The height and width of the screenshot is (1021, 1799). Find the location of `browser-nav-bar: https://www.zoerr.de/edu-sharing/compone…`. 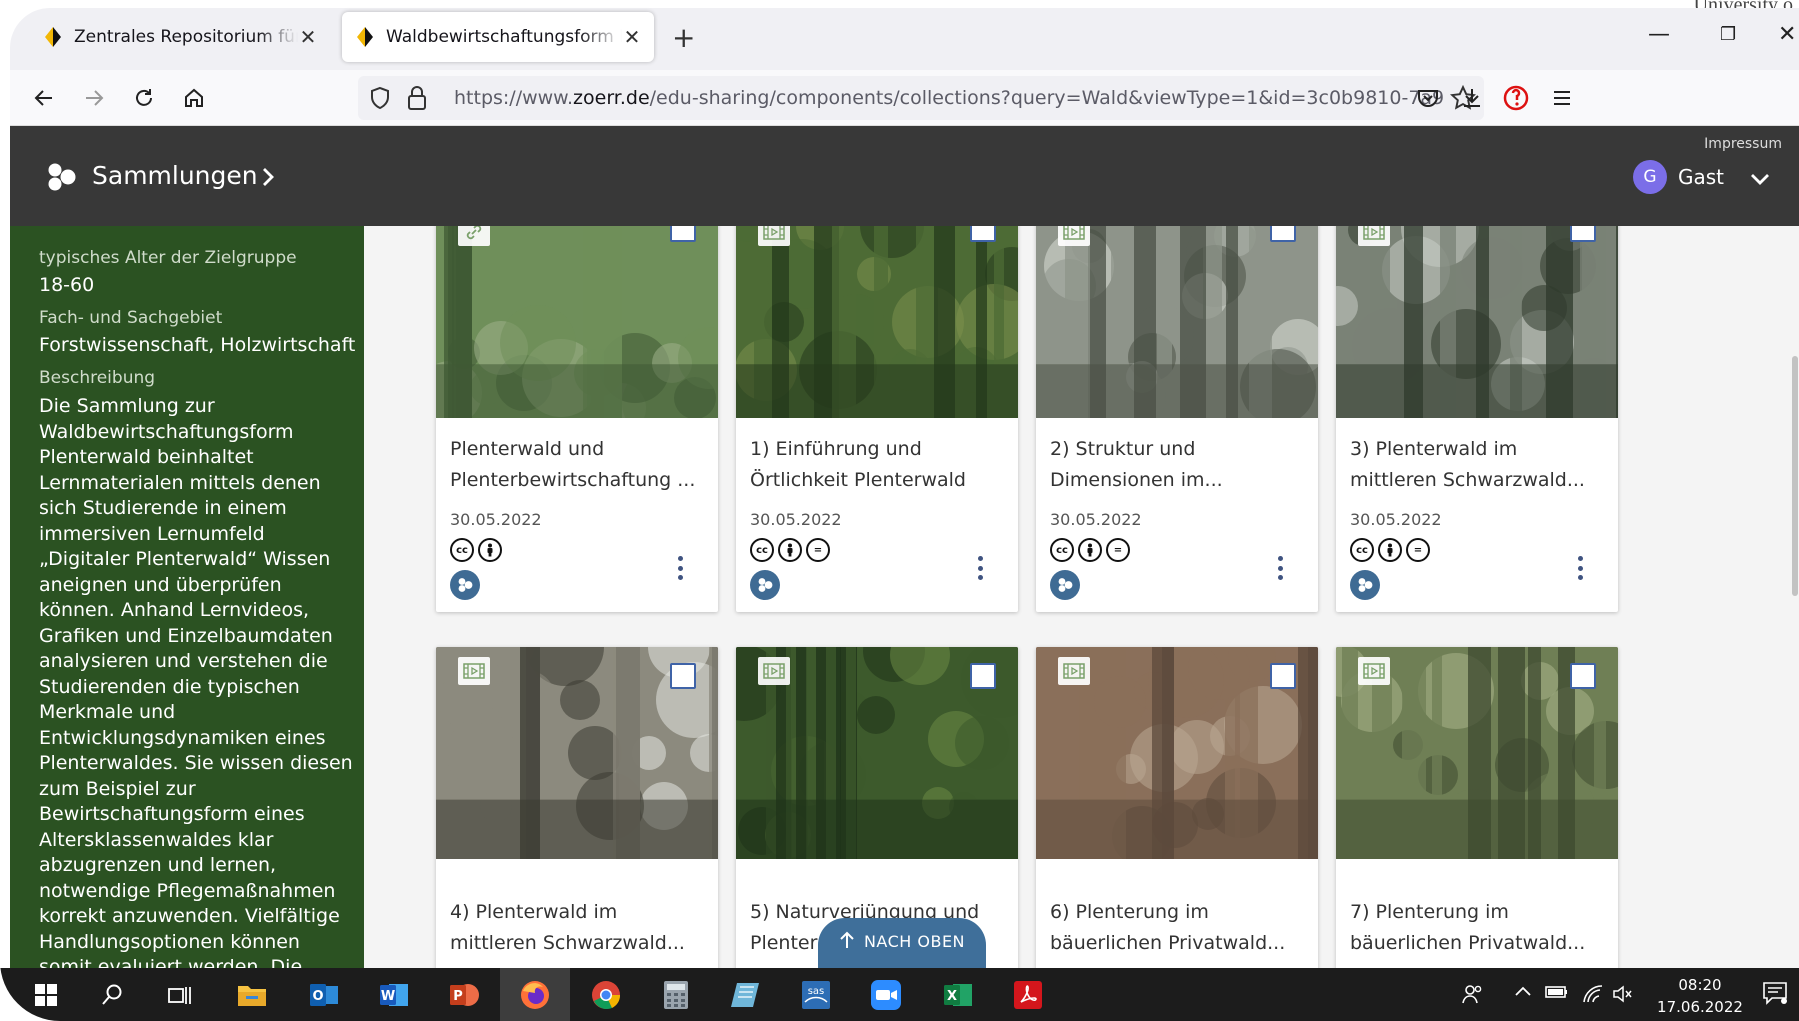

browser-nav-bar: https://www.zoerr.de/edu-sharing/compone… is located at coordinates (904, 98).